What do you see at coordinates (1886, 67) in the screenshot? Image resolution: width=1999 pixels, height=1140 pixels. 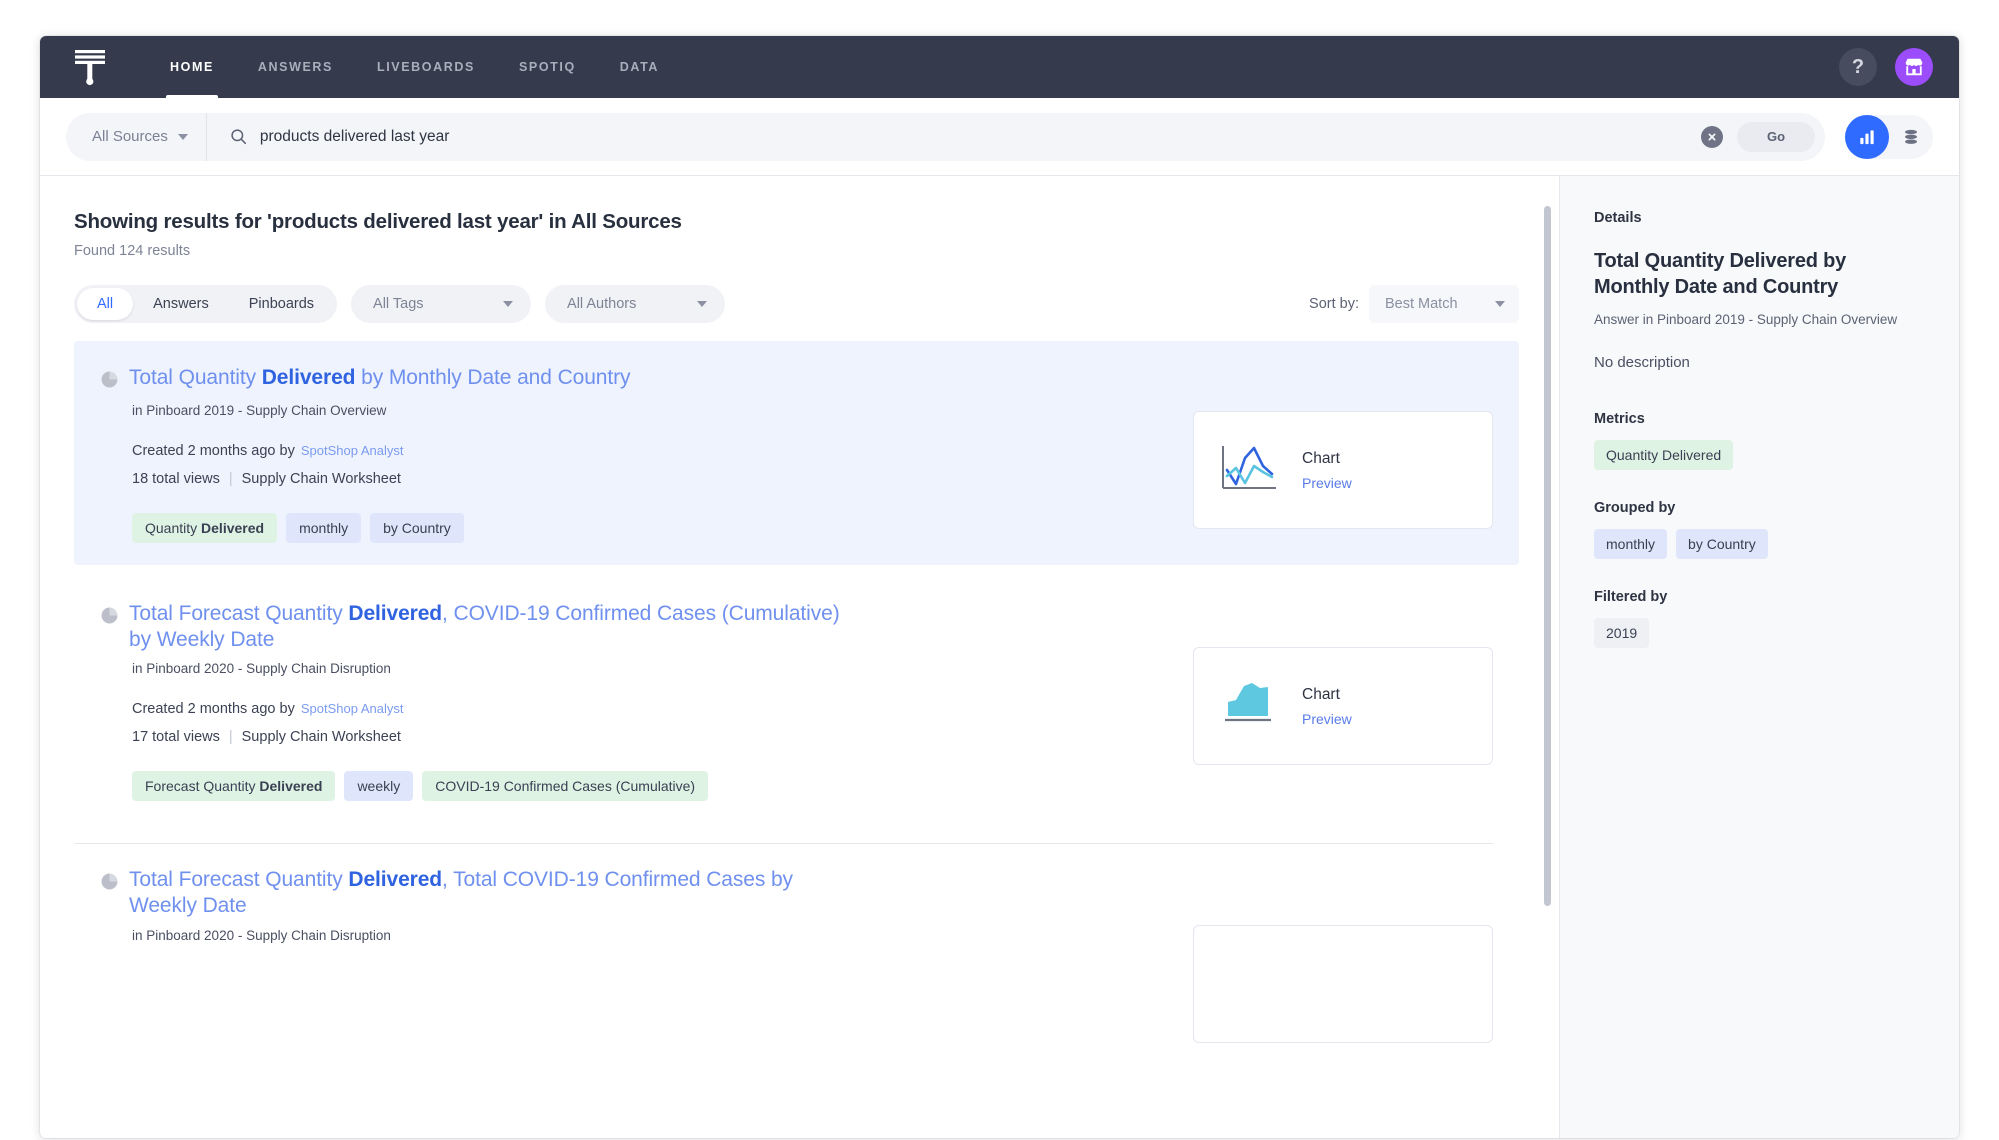 I see `nav-right-actions: ?` at bounding box center [1886, 67].